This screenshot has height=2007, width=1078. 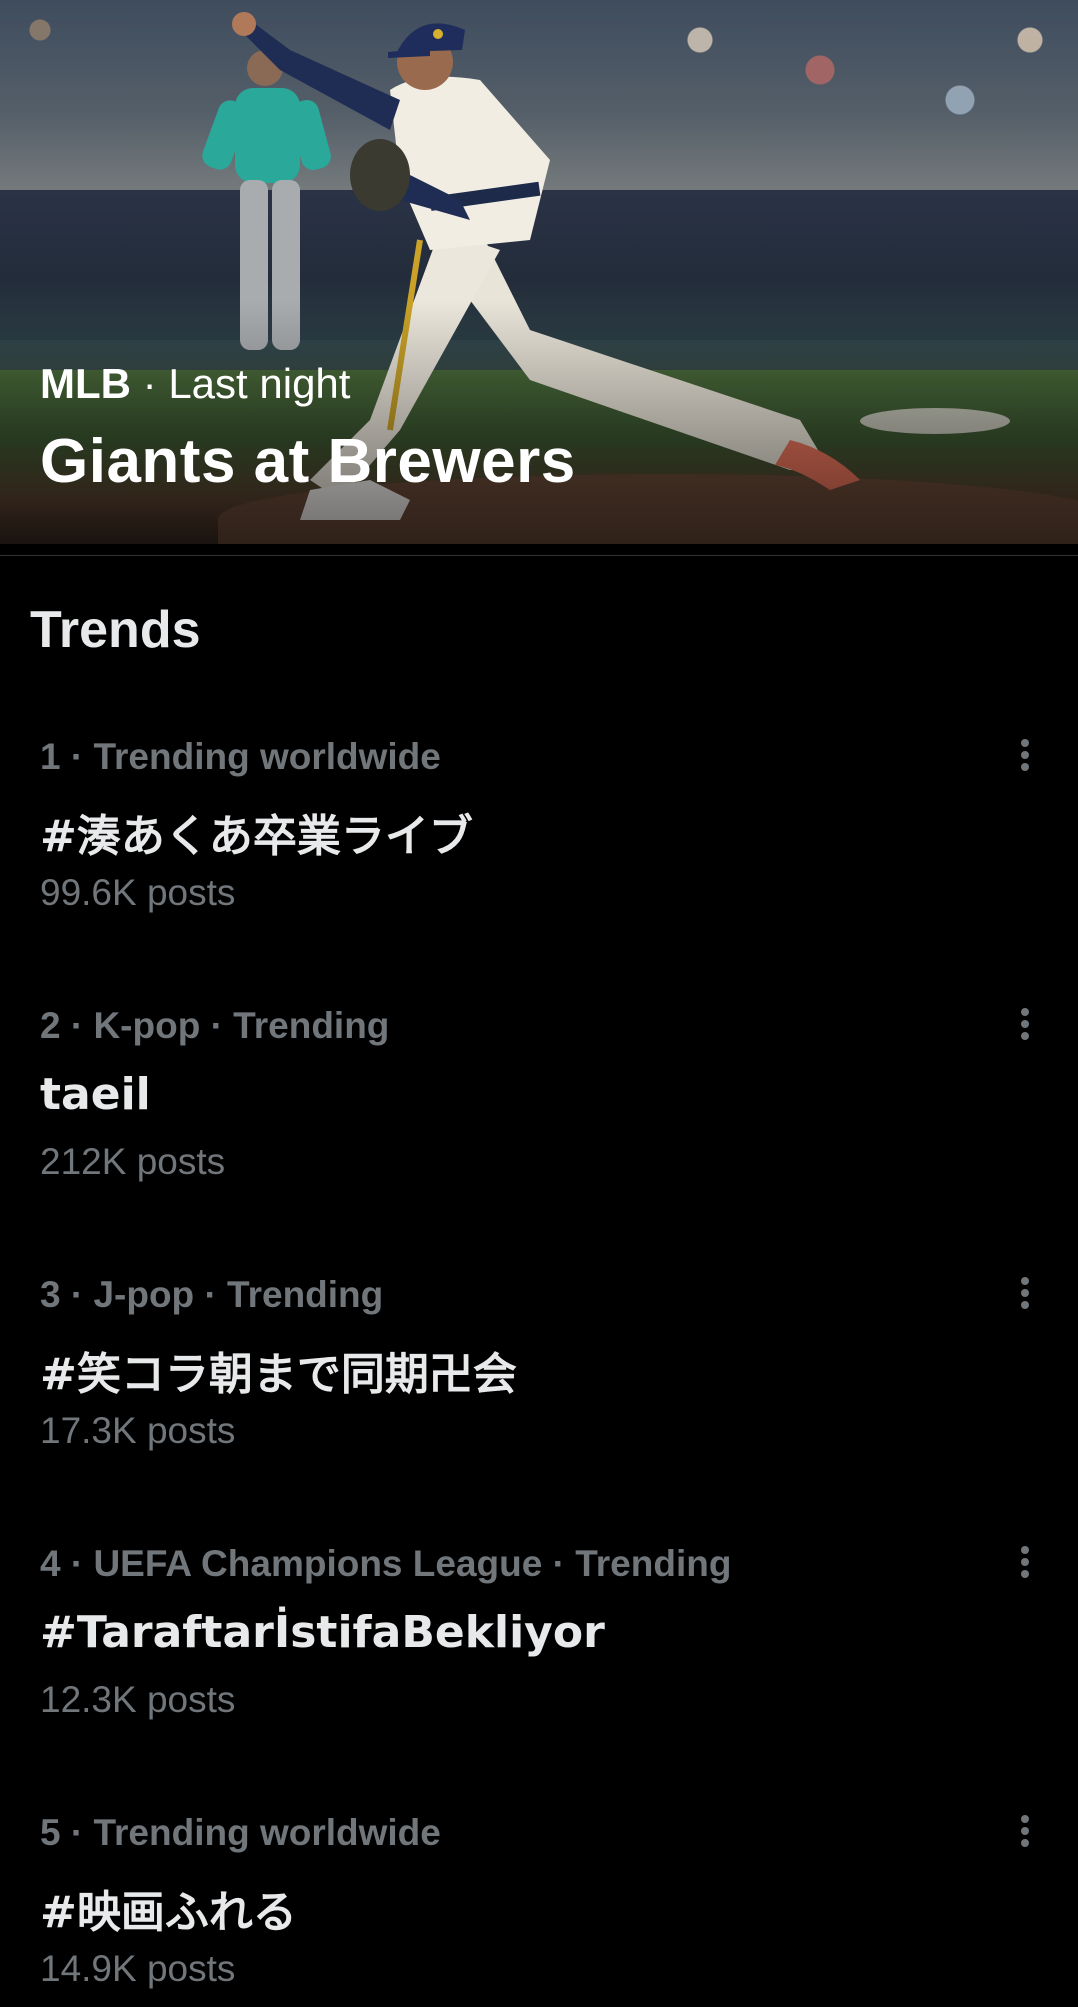 I want to click on trend-item: 2 · K-pop · Trending taeil 212K posts, so click(x=539, y=1139).